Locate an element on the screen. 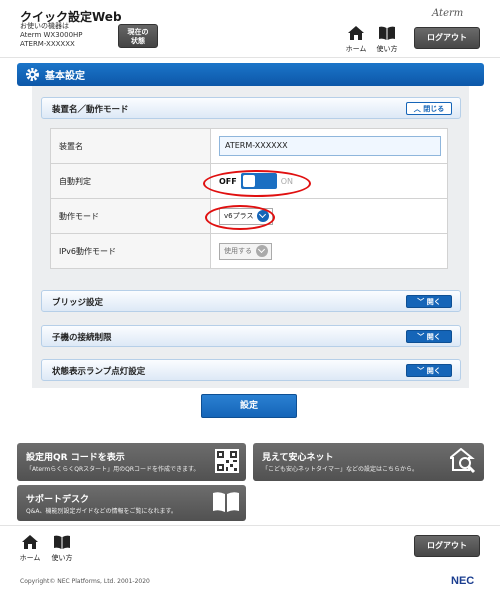 Image resolution: width=500 pixels, height=598 pixels. table-row: 自動判定 OFF ON is located at coordinates (249, 181).